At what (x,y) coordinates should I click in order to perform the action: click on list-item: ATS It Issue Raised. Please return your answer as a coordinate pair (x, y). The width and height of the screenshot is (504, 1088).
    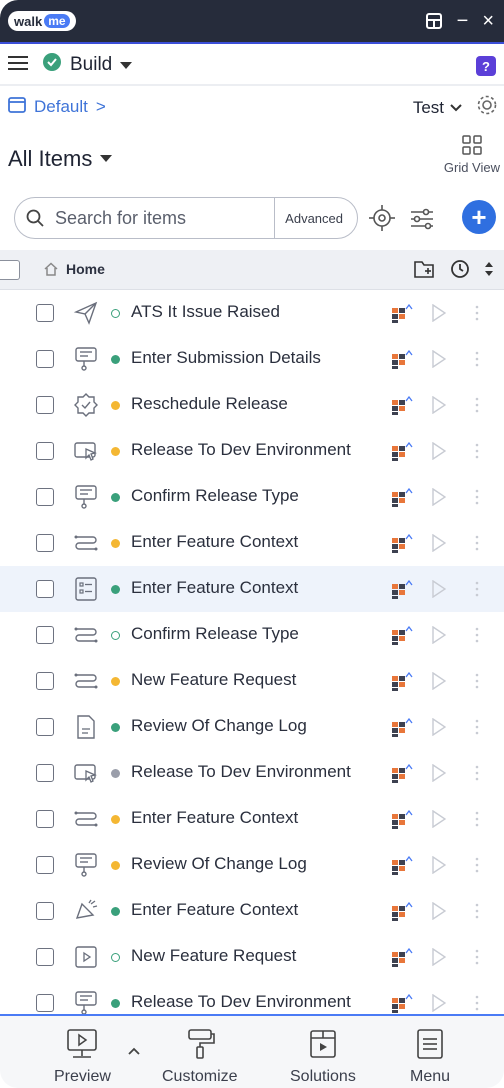
    Looking at the image, I should click on (252, 313).